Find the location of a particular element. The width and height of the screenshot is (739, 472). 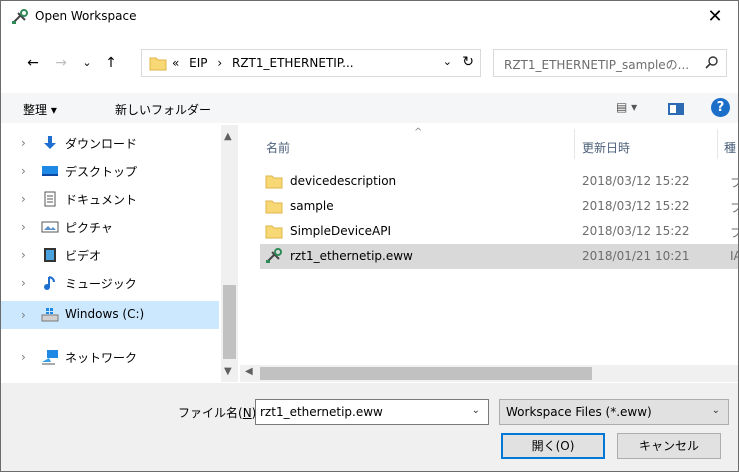

close-button: ✕ is located at coordinates (715, 17).